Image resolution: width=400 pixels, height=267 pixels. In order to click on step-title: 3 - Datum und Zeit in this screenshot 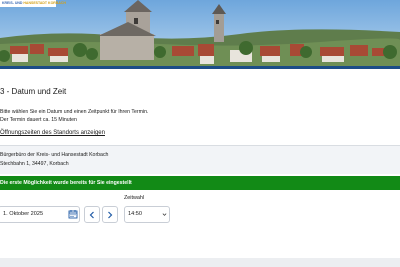, I will do `click(33, 91)`.